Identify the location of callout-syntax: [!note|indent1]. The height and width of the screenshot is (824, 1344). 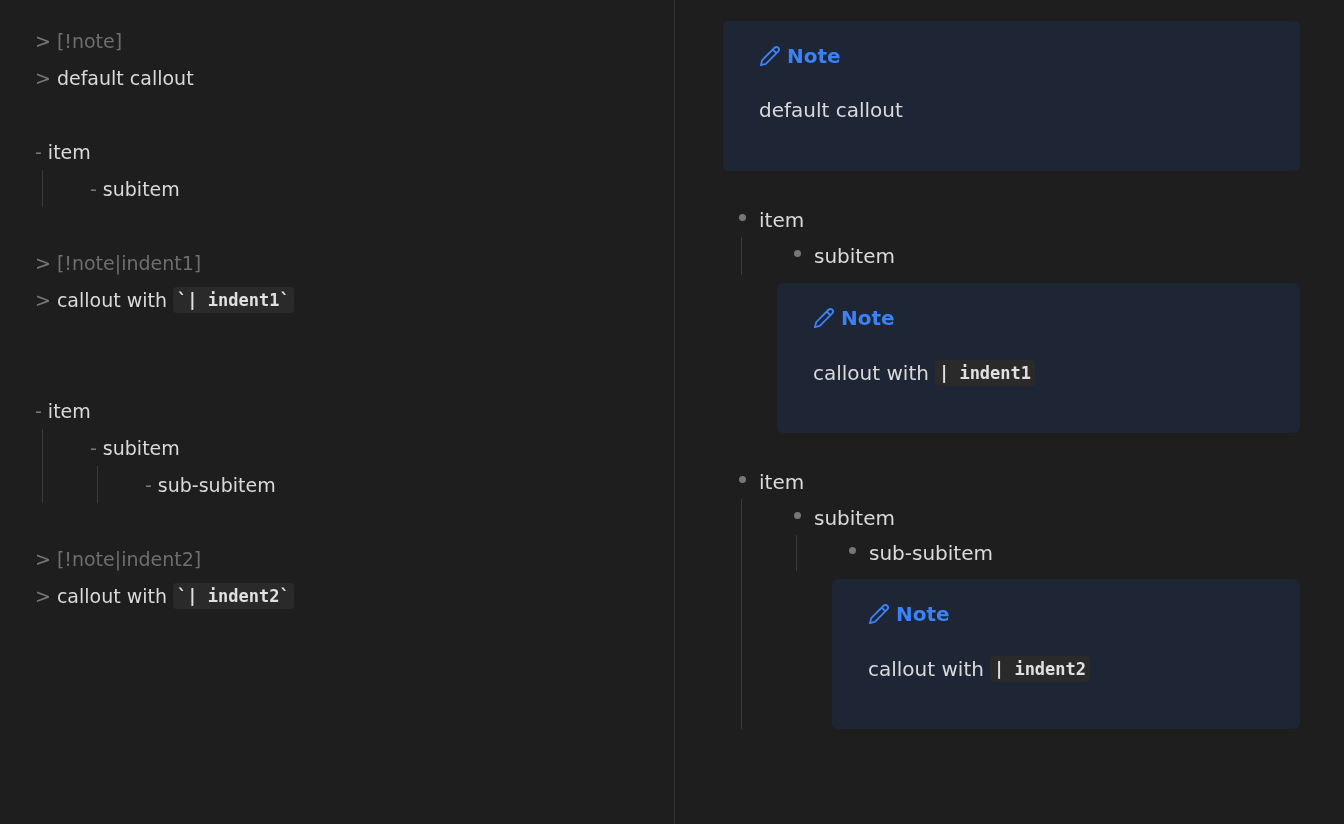
(129, 262).